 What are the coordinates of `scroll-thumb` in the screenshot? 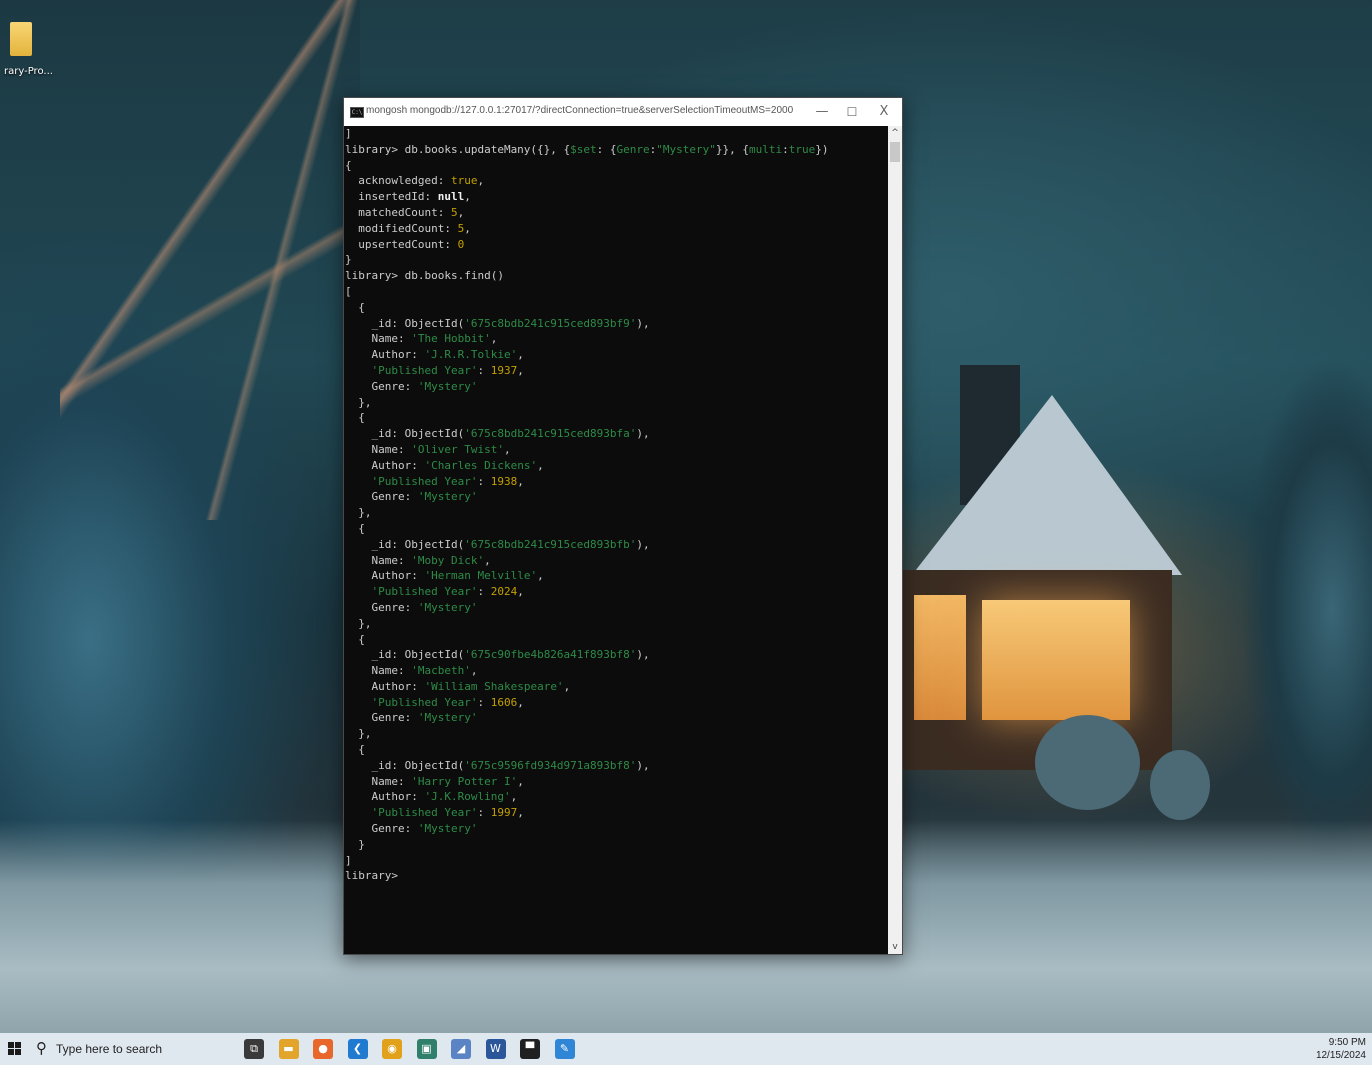 It's located at (895, 152).